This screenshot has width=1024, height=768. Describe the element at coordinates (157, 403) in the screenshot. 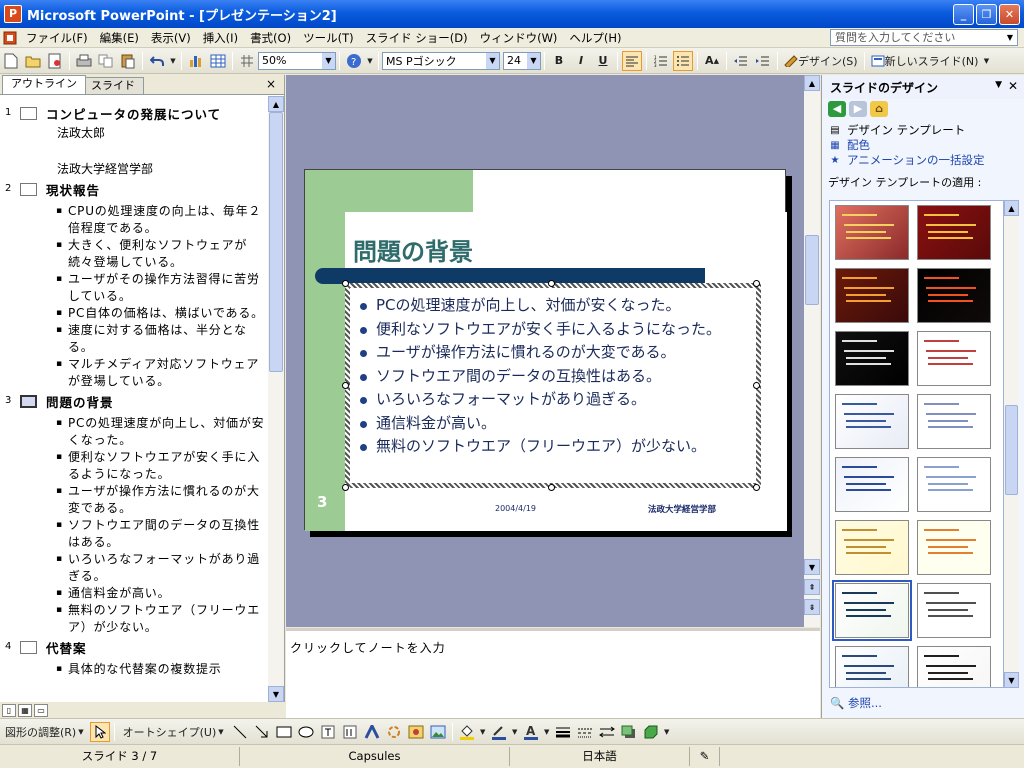

I see `slide-title: 問題の背景` at that location.